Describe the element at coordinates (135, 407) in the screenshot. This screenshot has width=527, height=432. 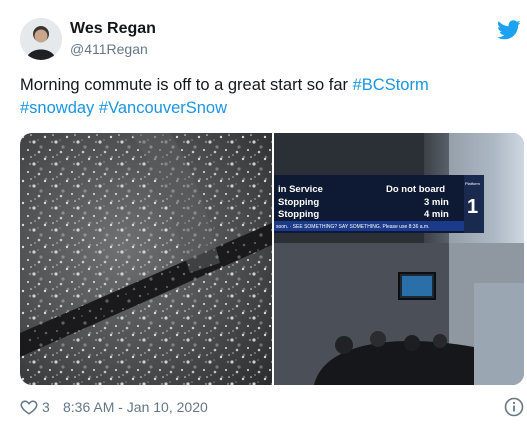
I see `tweet-timestamp: 8:36 AM - Jan 10, 2020` at that location.